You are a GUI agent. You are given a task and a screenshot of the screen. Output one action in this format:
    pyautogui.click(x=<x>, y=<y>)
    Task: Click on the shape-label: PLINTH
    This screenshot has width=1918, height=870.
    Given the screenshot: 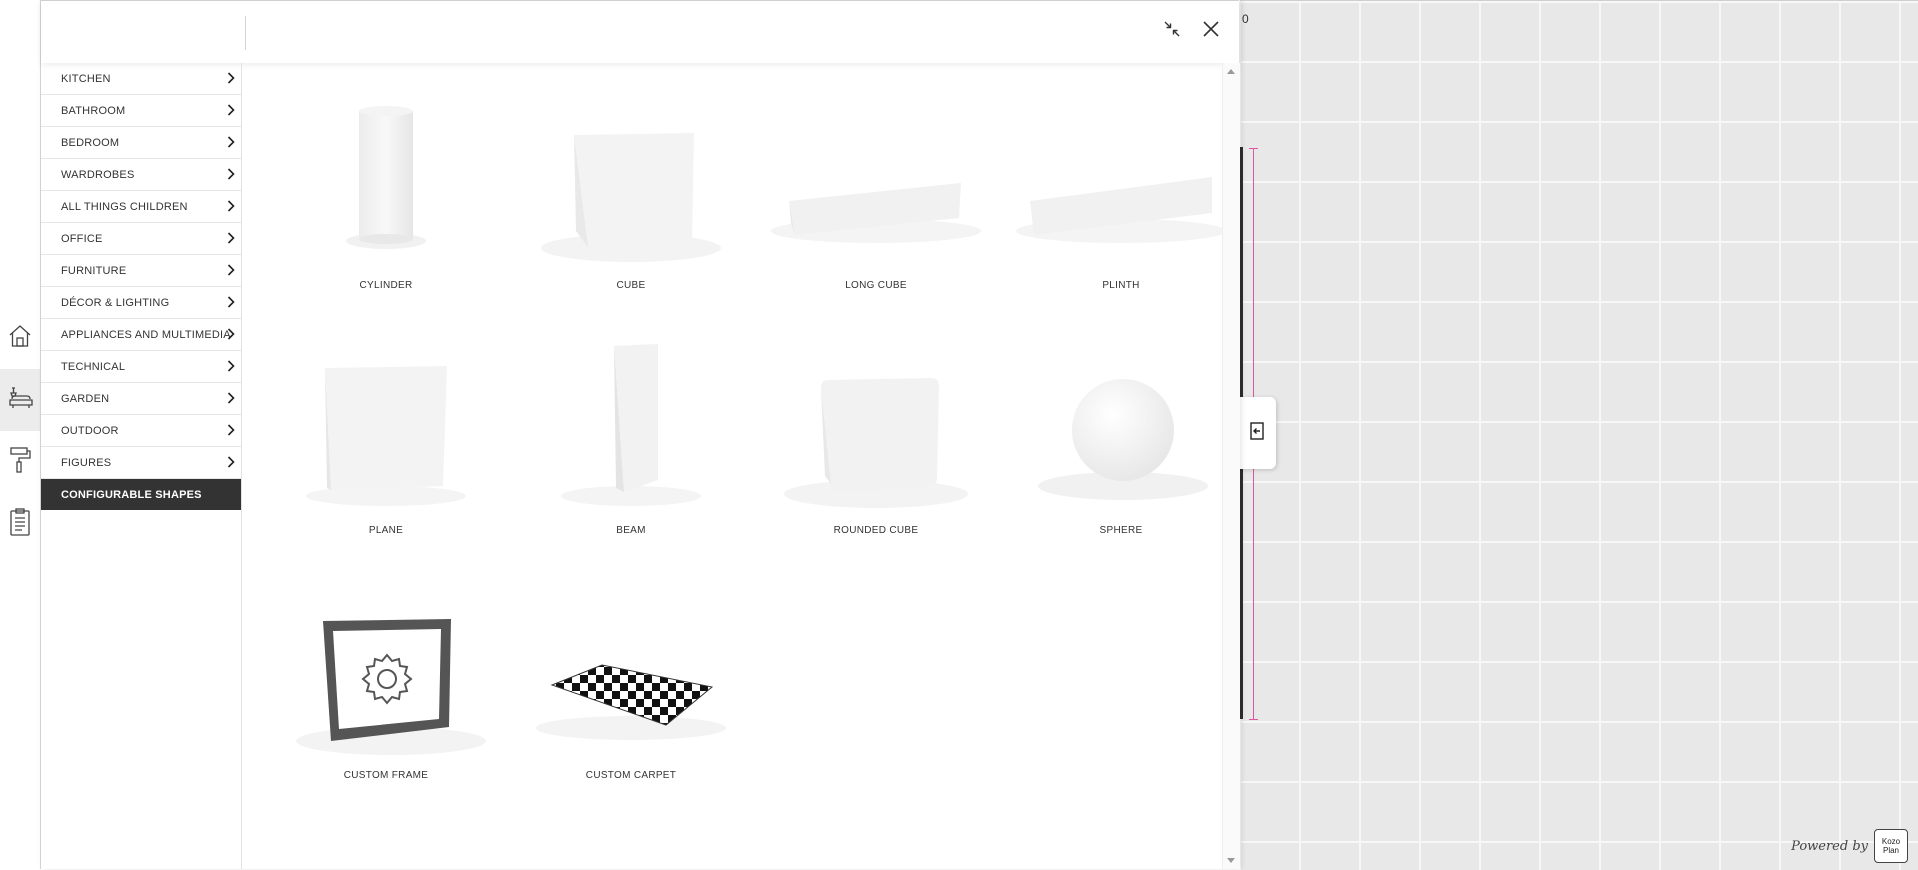 What is the action you would take?
    pyautogui.click(x=1121, y=285)
    